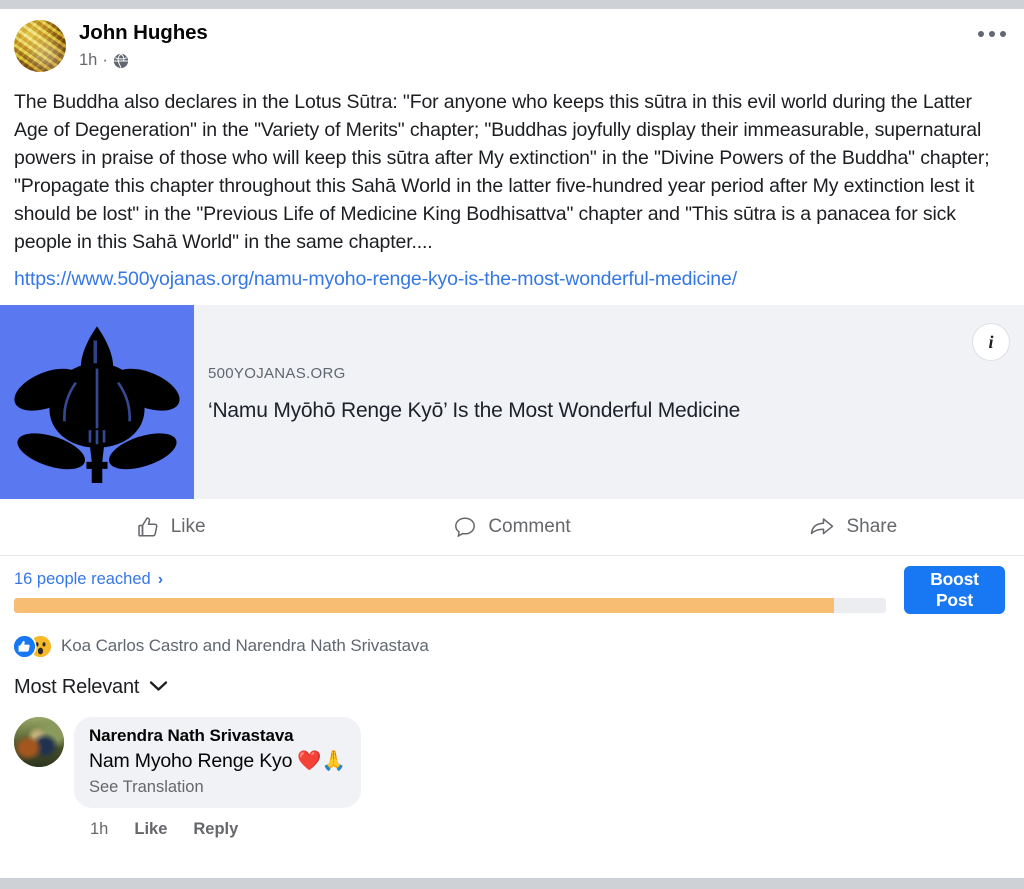 The width and height of the screenshot is (1024, 889). Describe the element at coordinates (529, 527) in the screenshot. I see `comment-button-label: Comment` at that location.